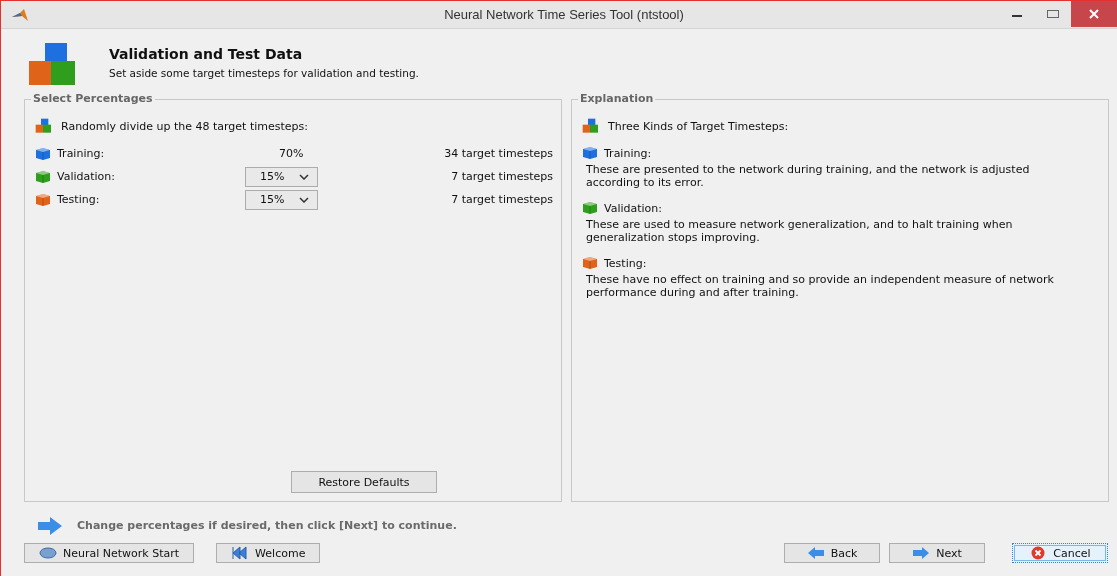 The width and height of the screenshot is (1117, 576). What do you see at coordinates (264, 73) in the screenshot?
I see `page-subtitle: Set aside some target timesteps for validation and testing.` at bounding box center [264, 73].